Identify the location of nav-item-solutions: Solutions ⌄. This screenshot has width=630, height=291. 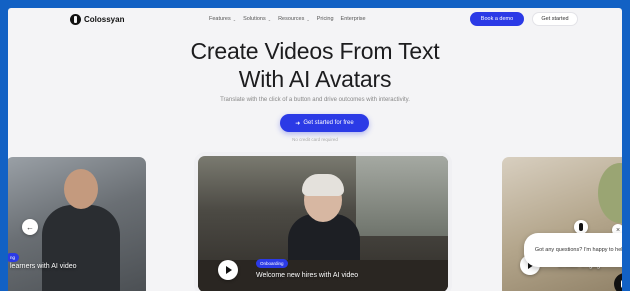
(257, 19).